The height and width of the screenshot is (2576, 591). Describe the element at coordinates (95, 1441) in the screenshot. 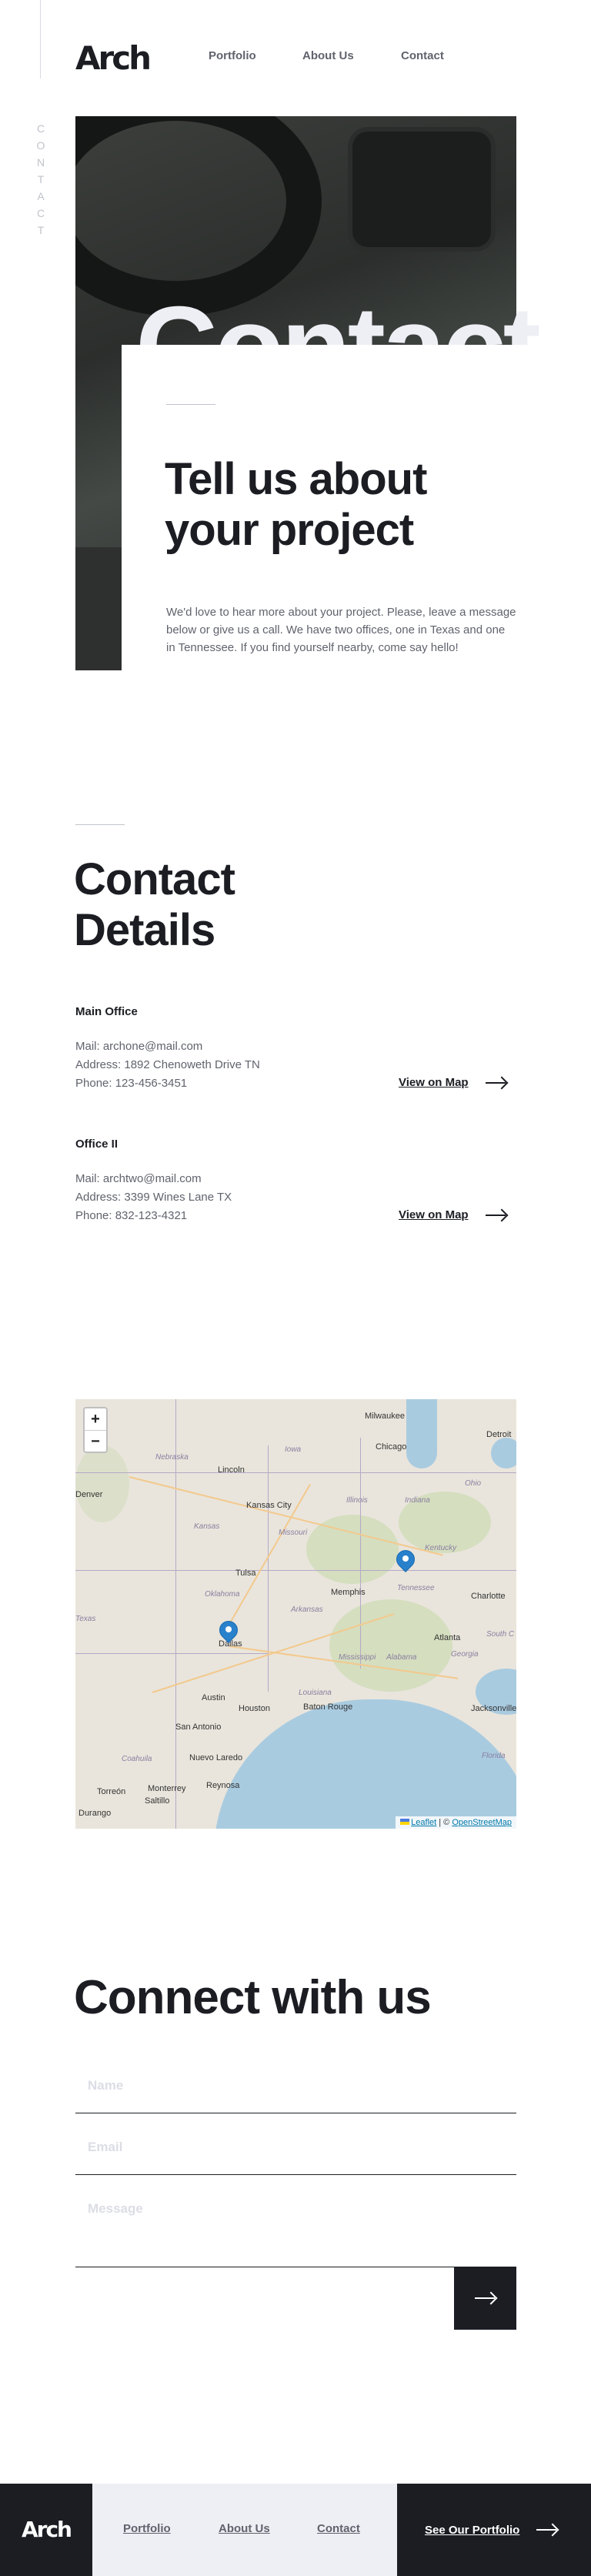

I see `zoom-out-button: −` at that location.